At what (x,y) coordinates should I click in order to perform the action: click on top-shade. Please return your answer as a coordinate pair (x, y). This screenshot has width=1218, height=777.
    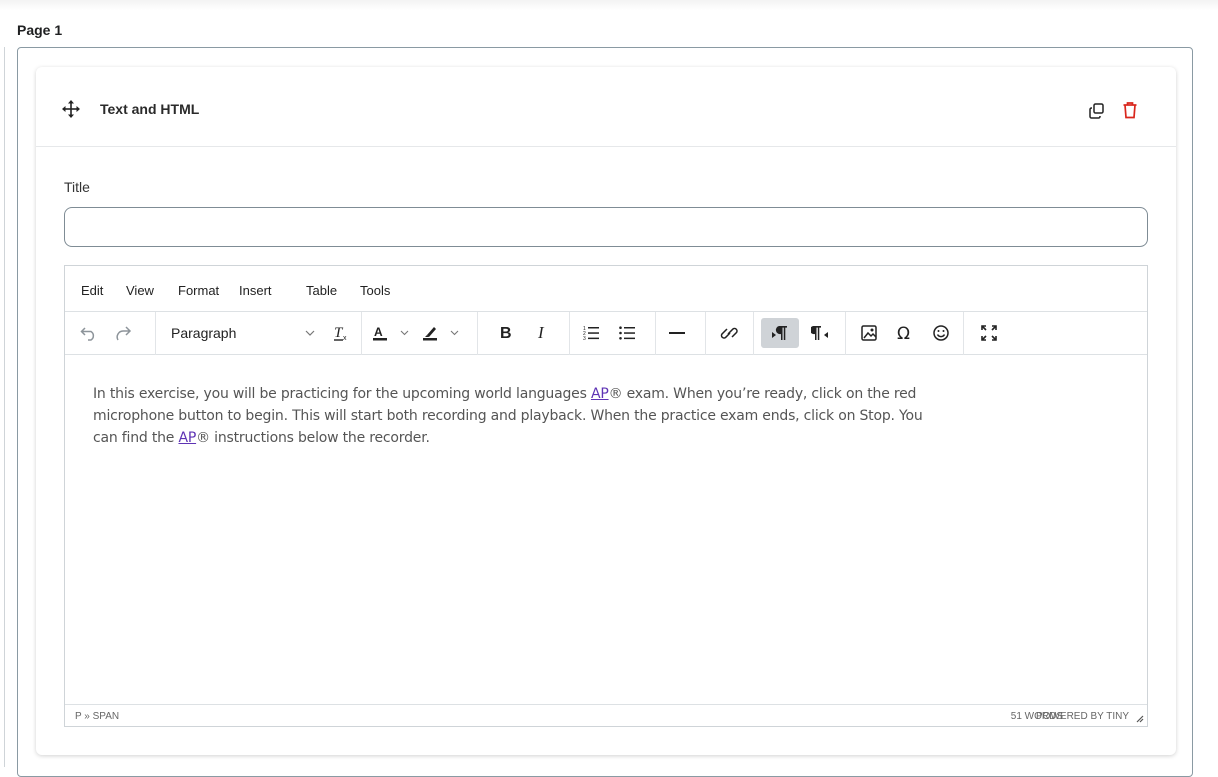
    Looking at the image, I should click on (609, 5).